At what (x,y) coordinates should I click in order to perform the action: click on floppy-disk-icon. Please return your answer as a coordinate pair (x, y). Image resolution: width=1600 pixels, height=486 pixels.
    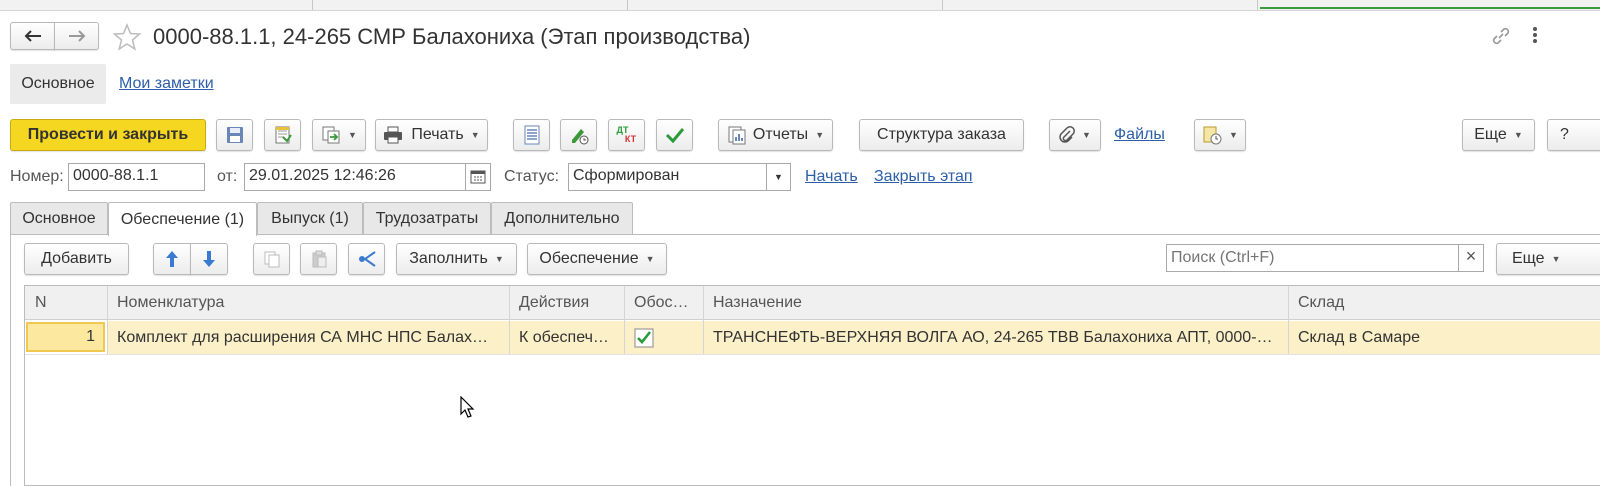
    Looking at the image, I should click on (234, 135).